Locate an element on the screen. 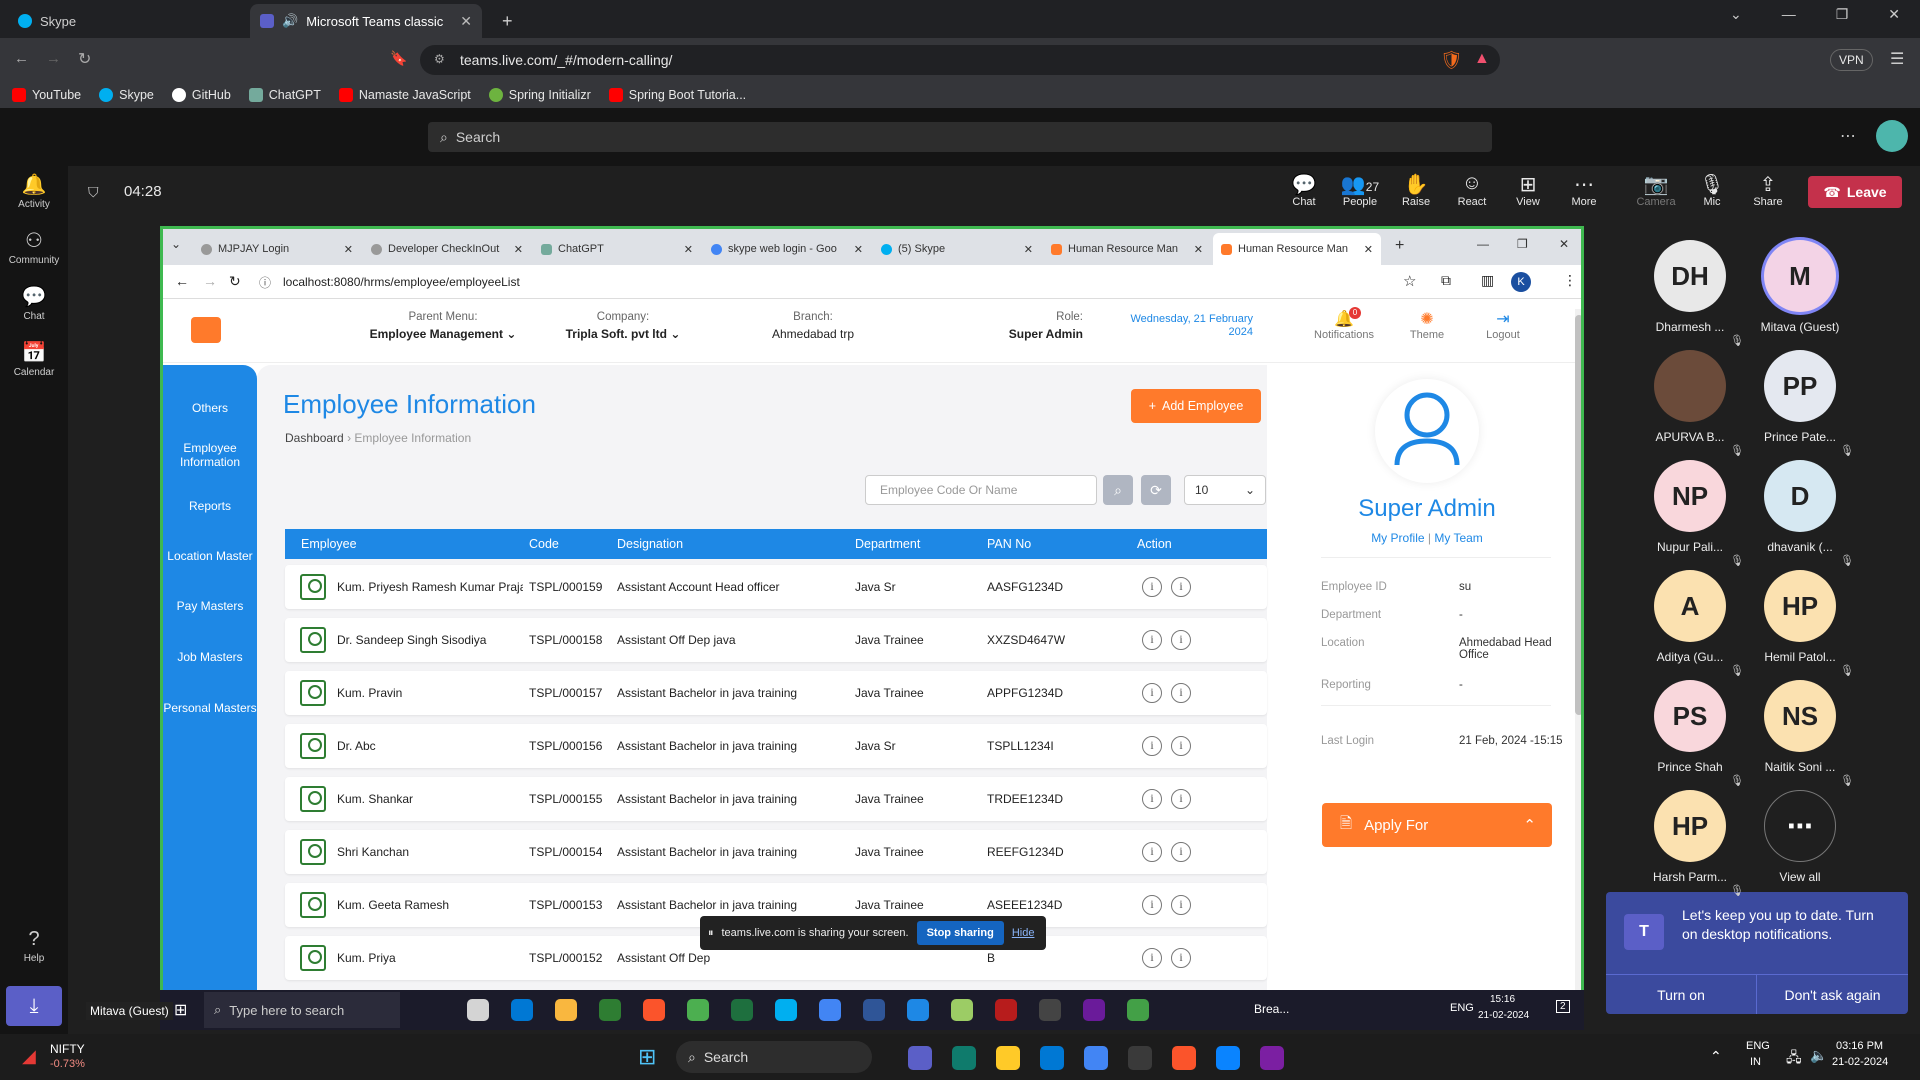 The height and width of the screenshot is (1080, 1920). teams-search-input: ⌕ Search is located at coordinates (960, 137).